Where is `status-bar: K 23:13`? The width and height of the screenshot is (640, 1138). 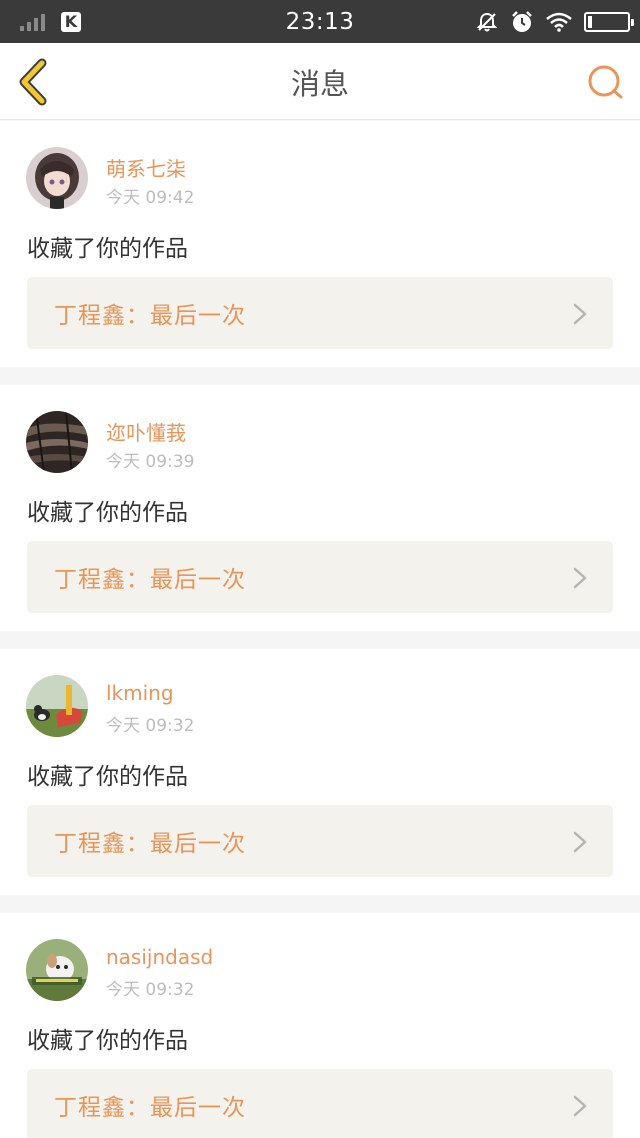
status-bar: K 23:13 is located at coordinates (320, 21).